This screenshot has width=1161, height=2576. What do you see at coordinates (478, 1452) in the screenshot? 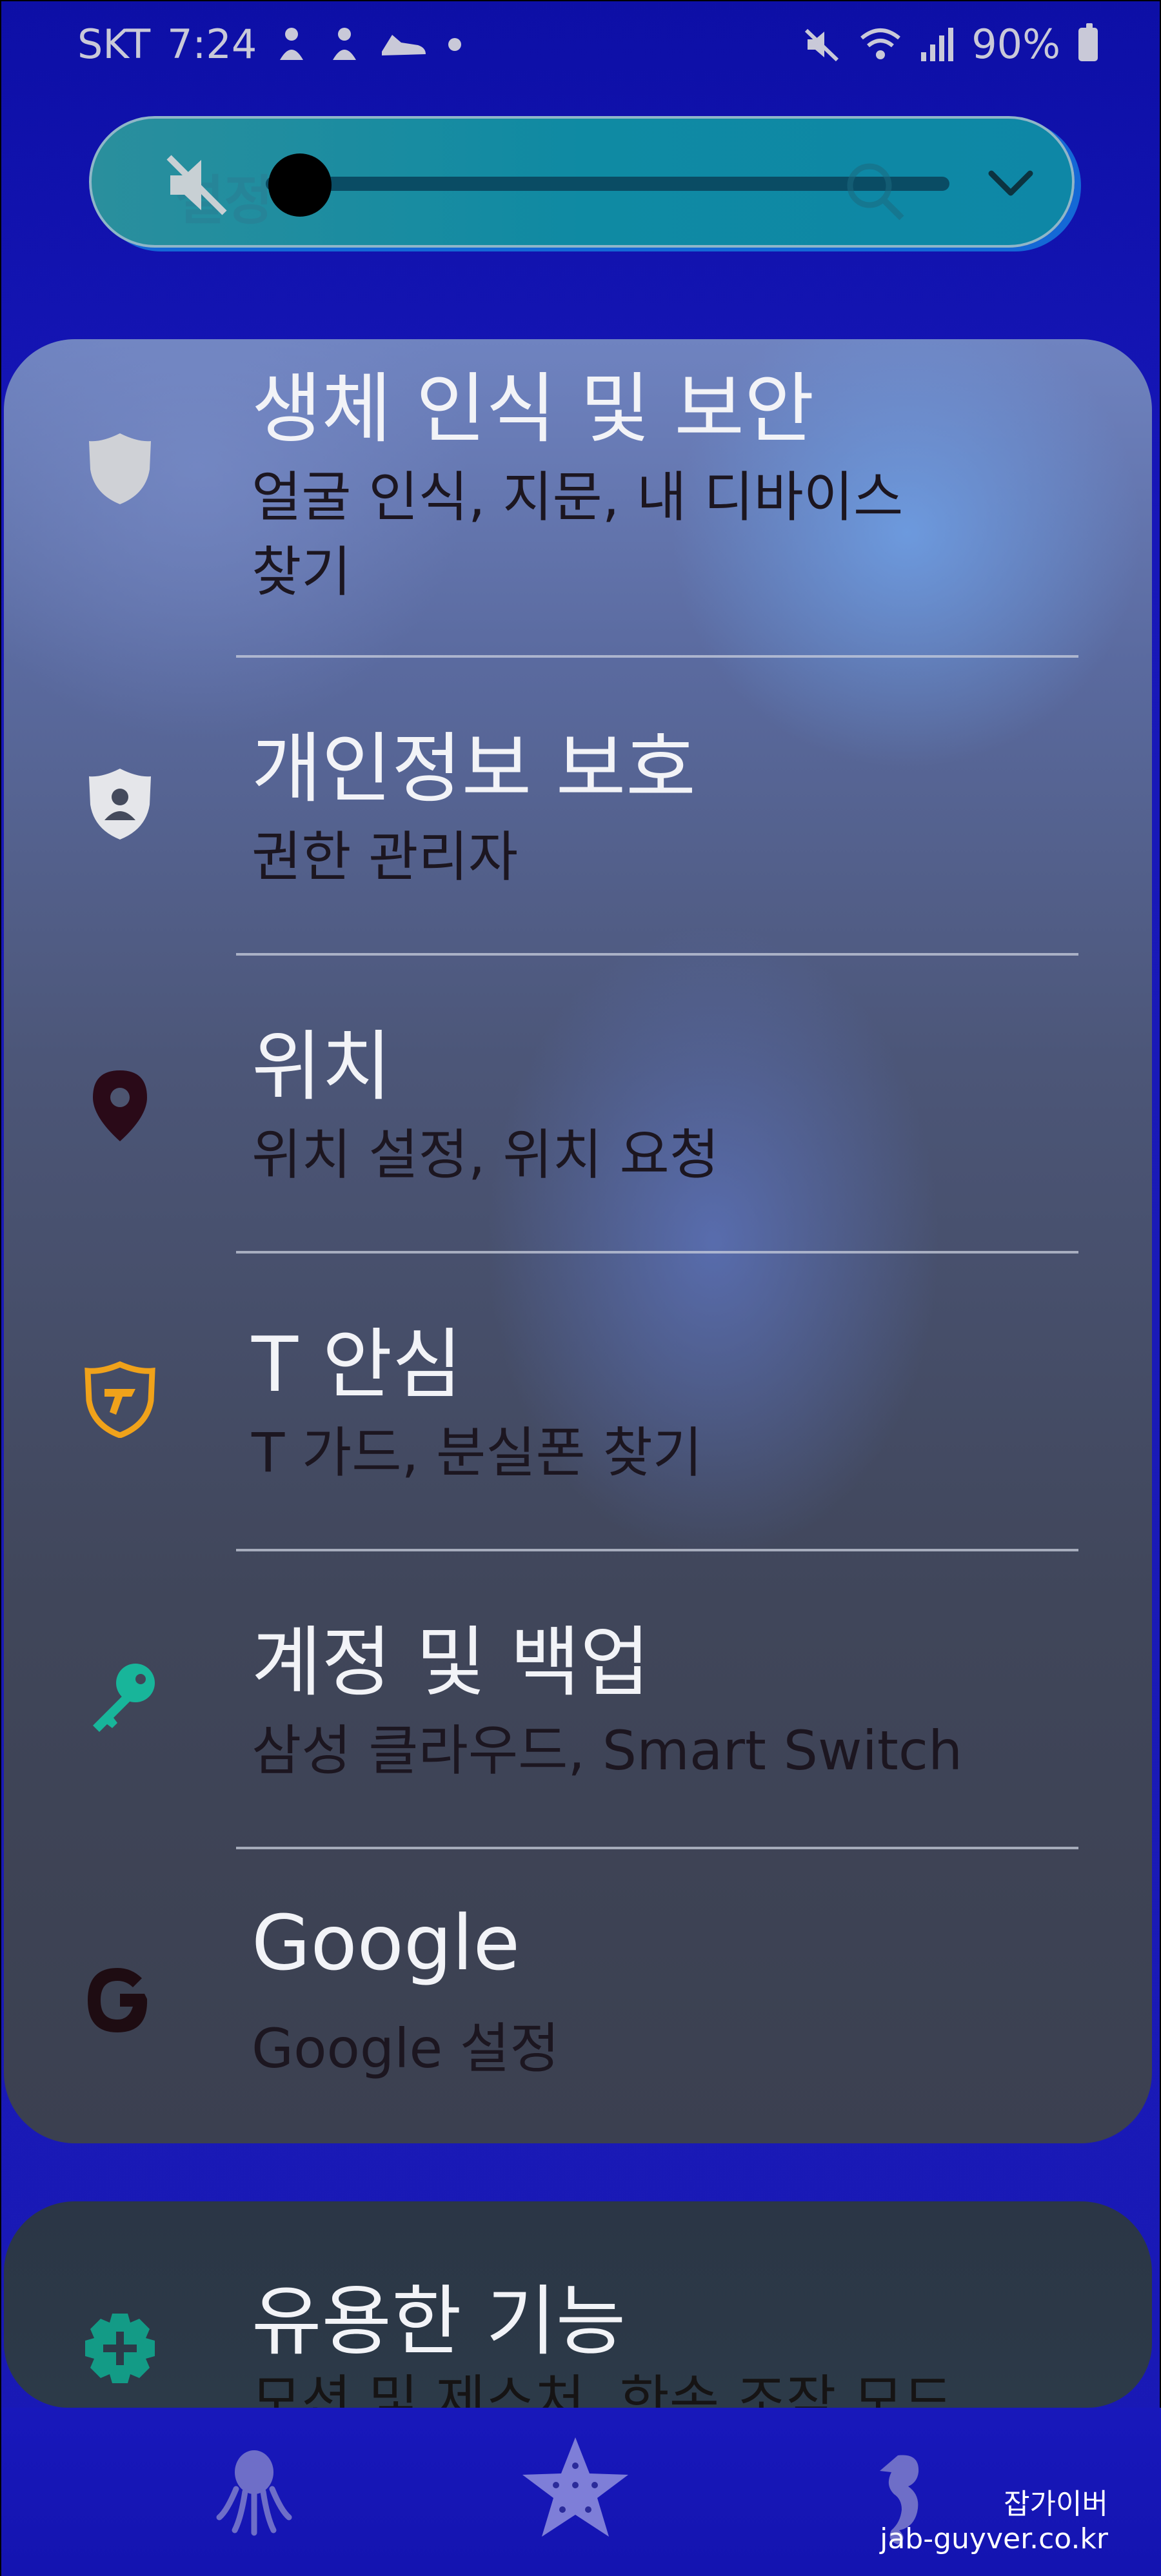
I see `item-subtitle: T 가드, 분실폰 찾기` at bounding box center [478, 1452].